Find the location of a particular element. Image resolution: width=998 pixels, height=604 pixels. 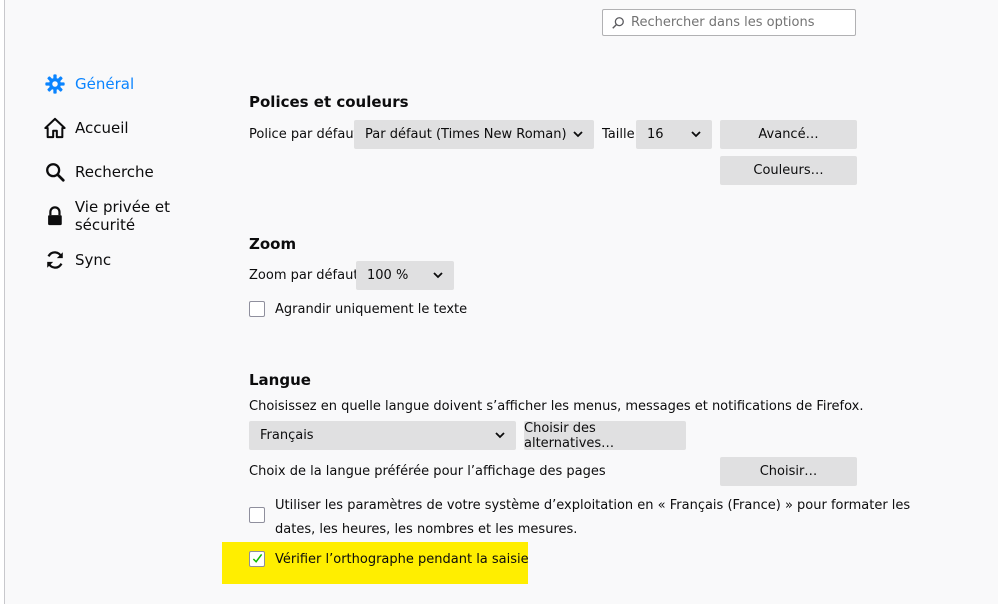

font-size-value: 16 is located at coordinates (655, 134).